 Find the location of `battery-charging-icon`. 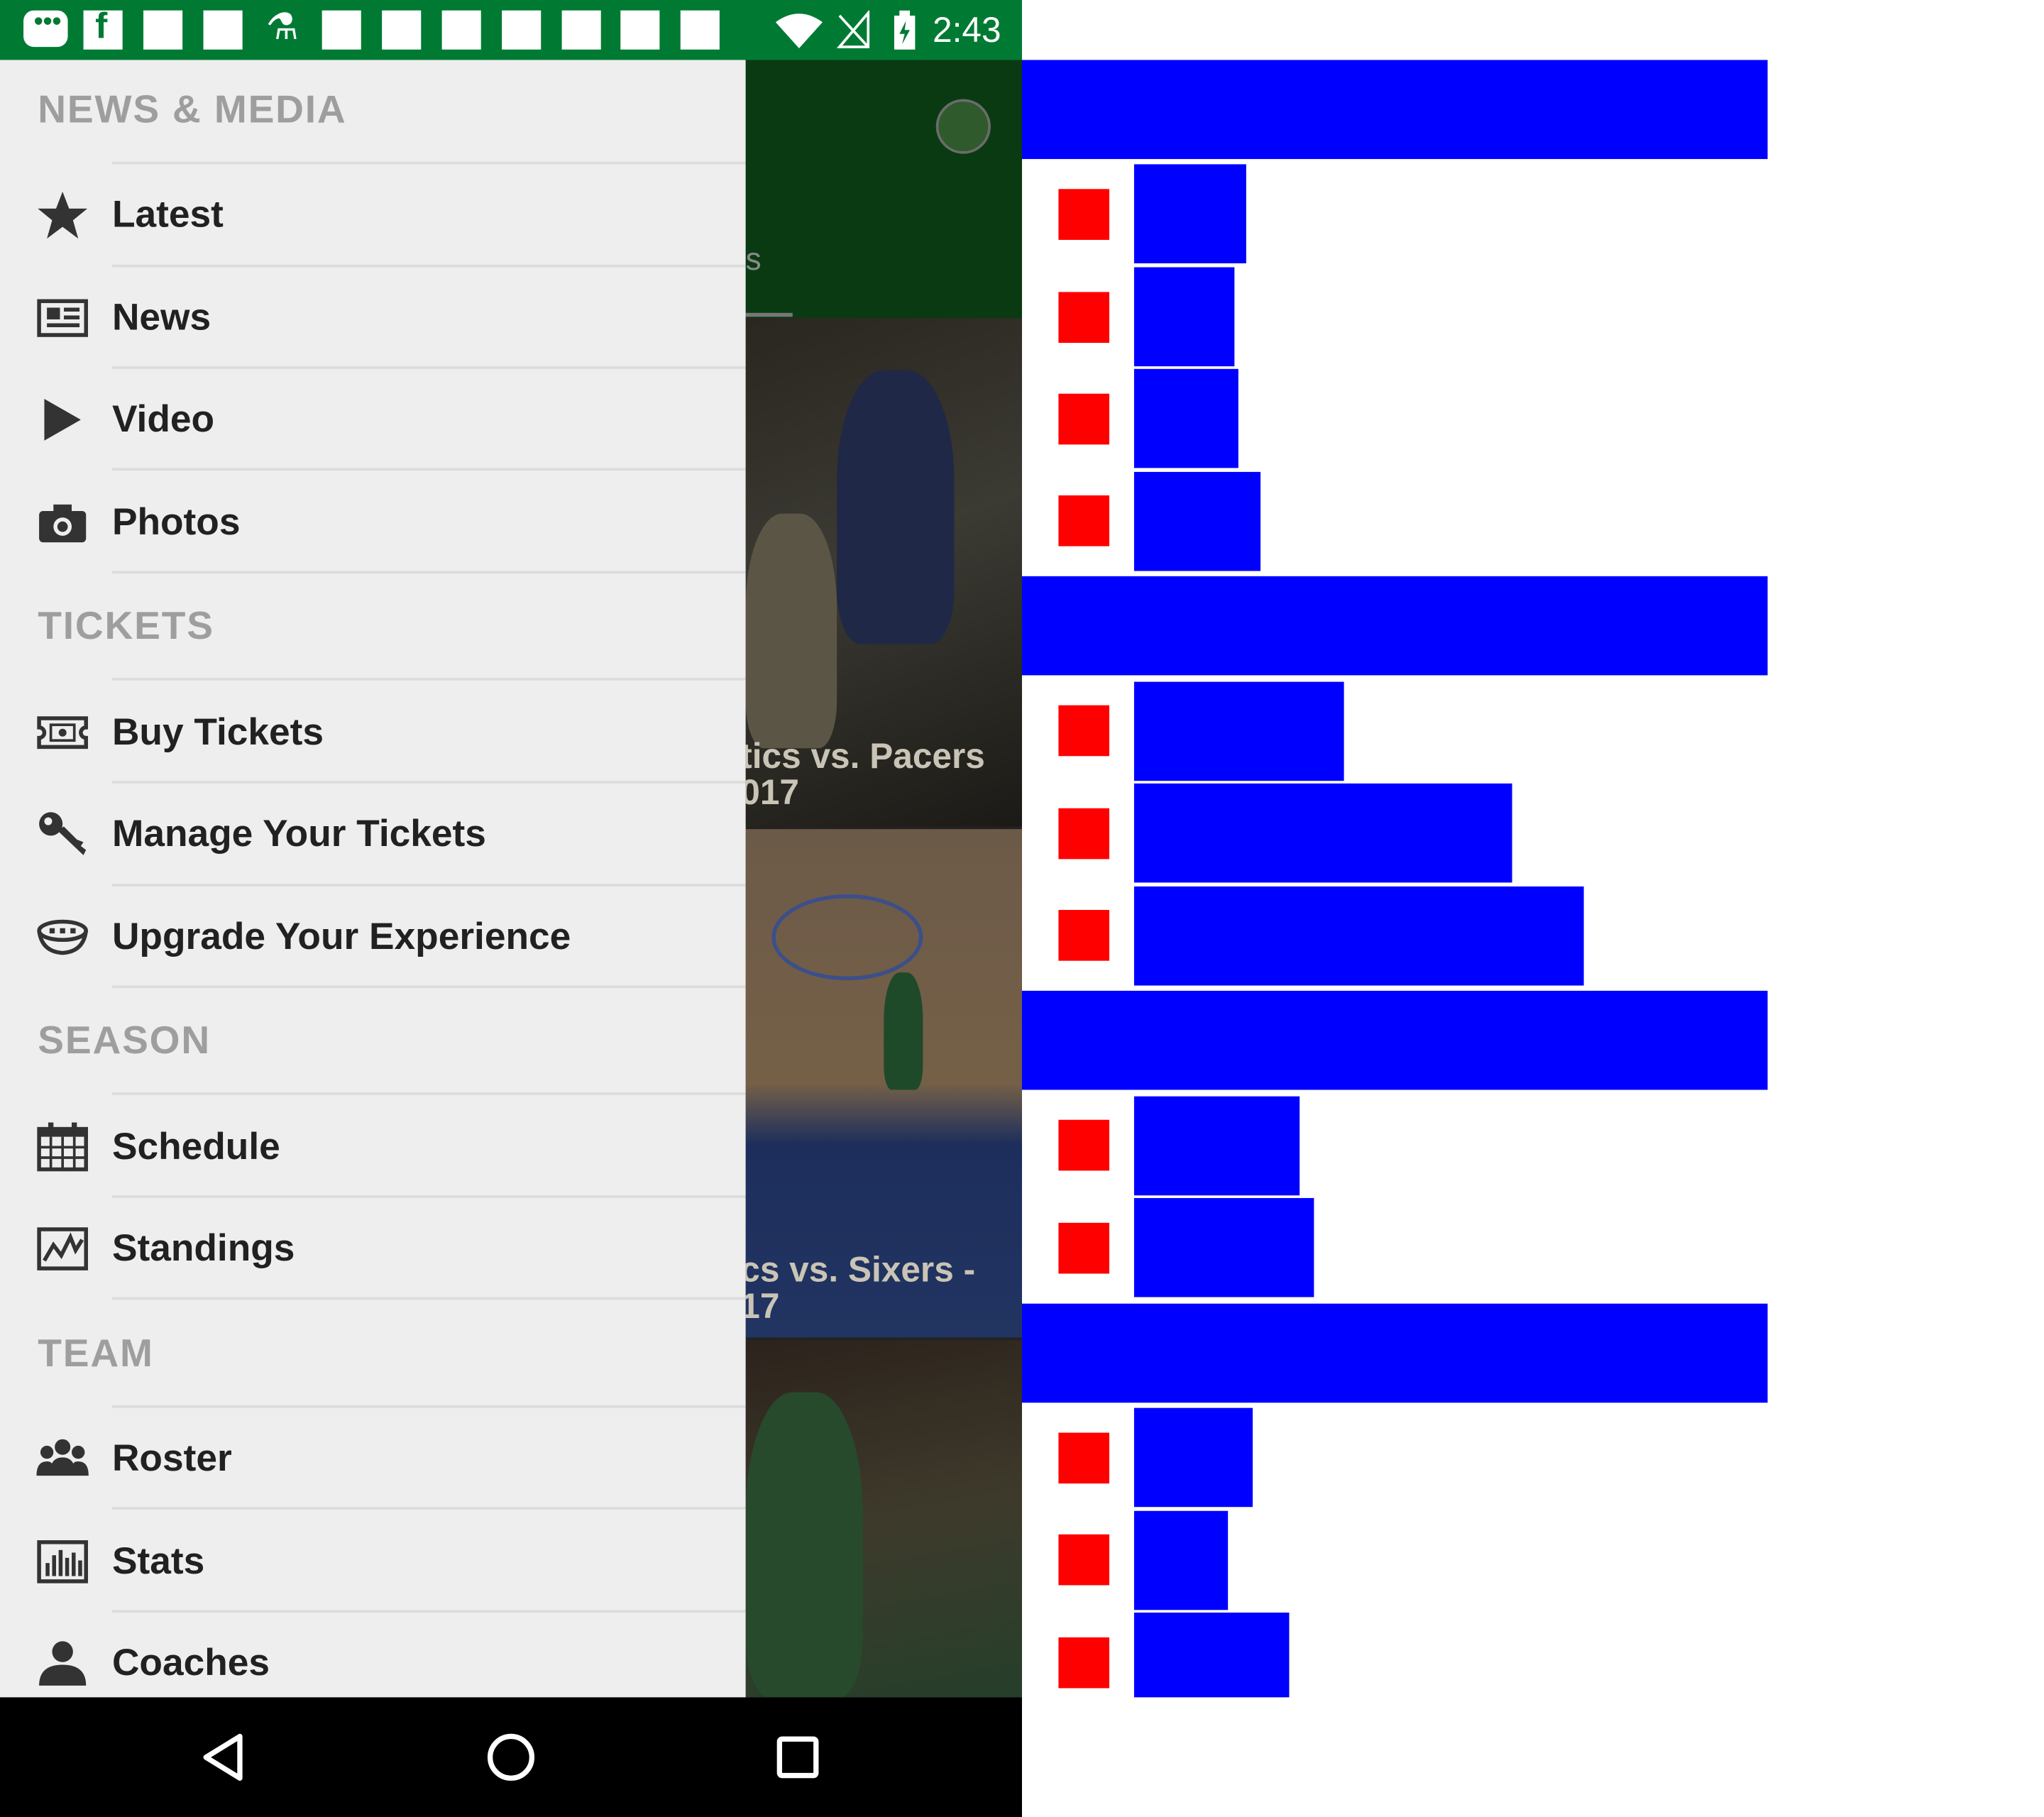

battery-charging-icon is located at coordinates (905, 30).